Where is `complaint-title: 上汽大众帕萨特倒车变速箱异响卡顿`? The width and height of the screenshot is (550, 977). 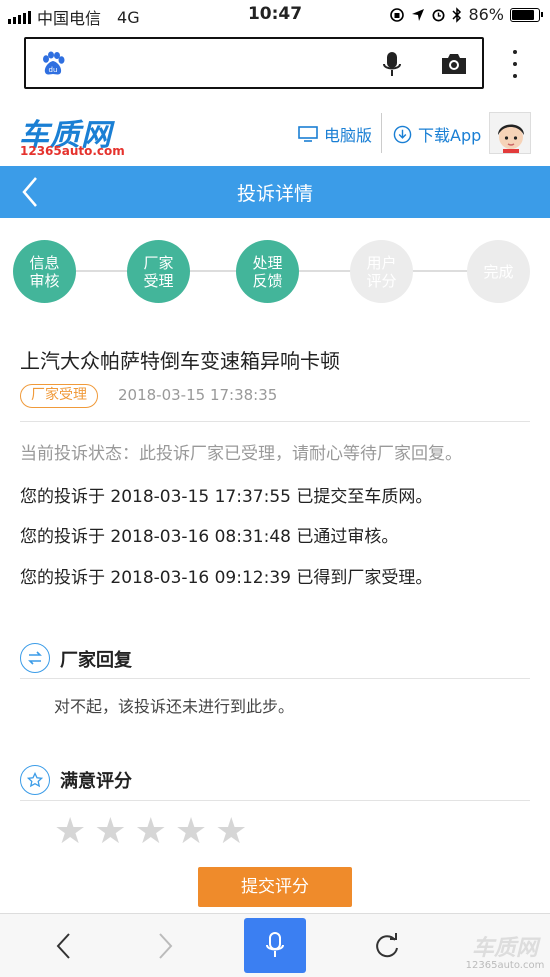
complaint-title: 上汽大众帕萨特倒车变速箱异响卡顿 is located at coordinates (180, 361).